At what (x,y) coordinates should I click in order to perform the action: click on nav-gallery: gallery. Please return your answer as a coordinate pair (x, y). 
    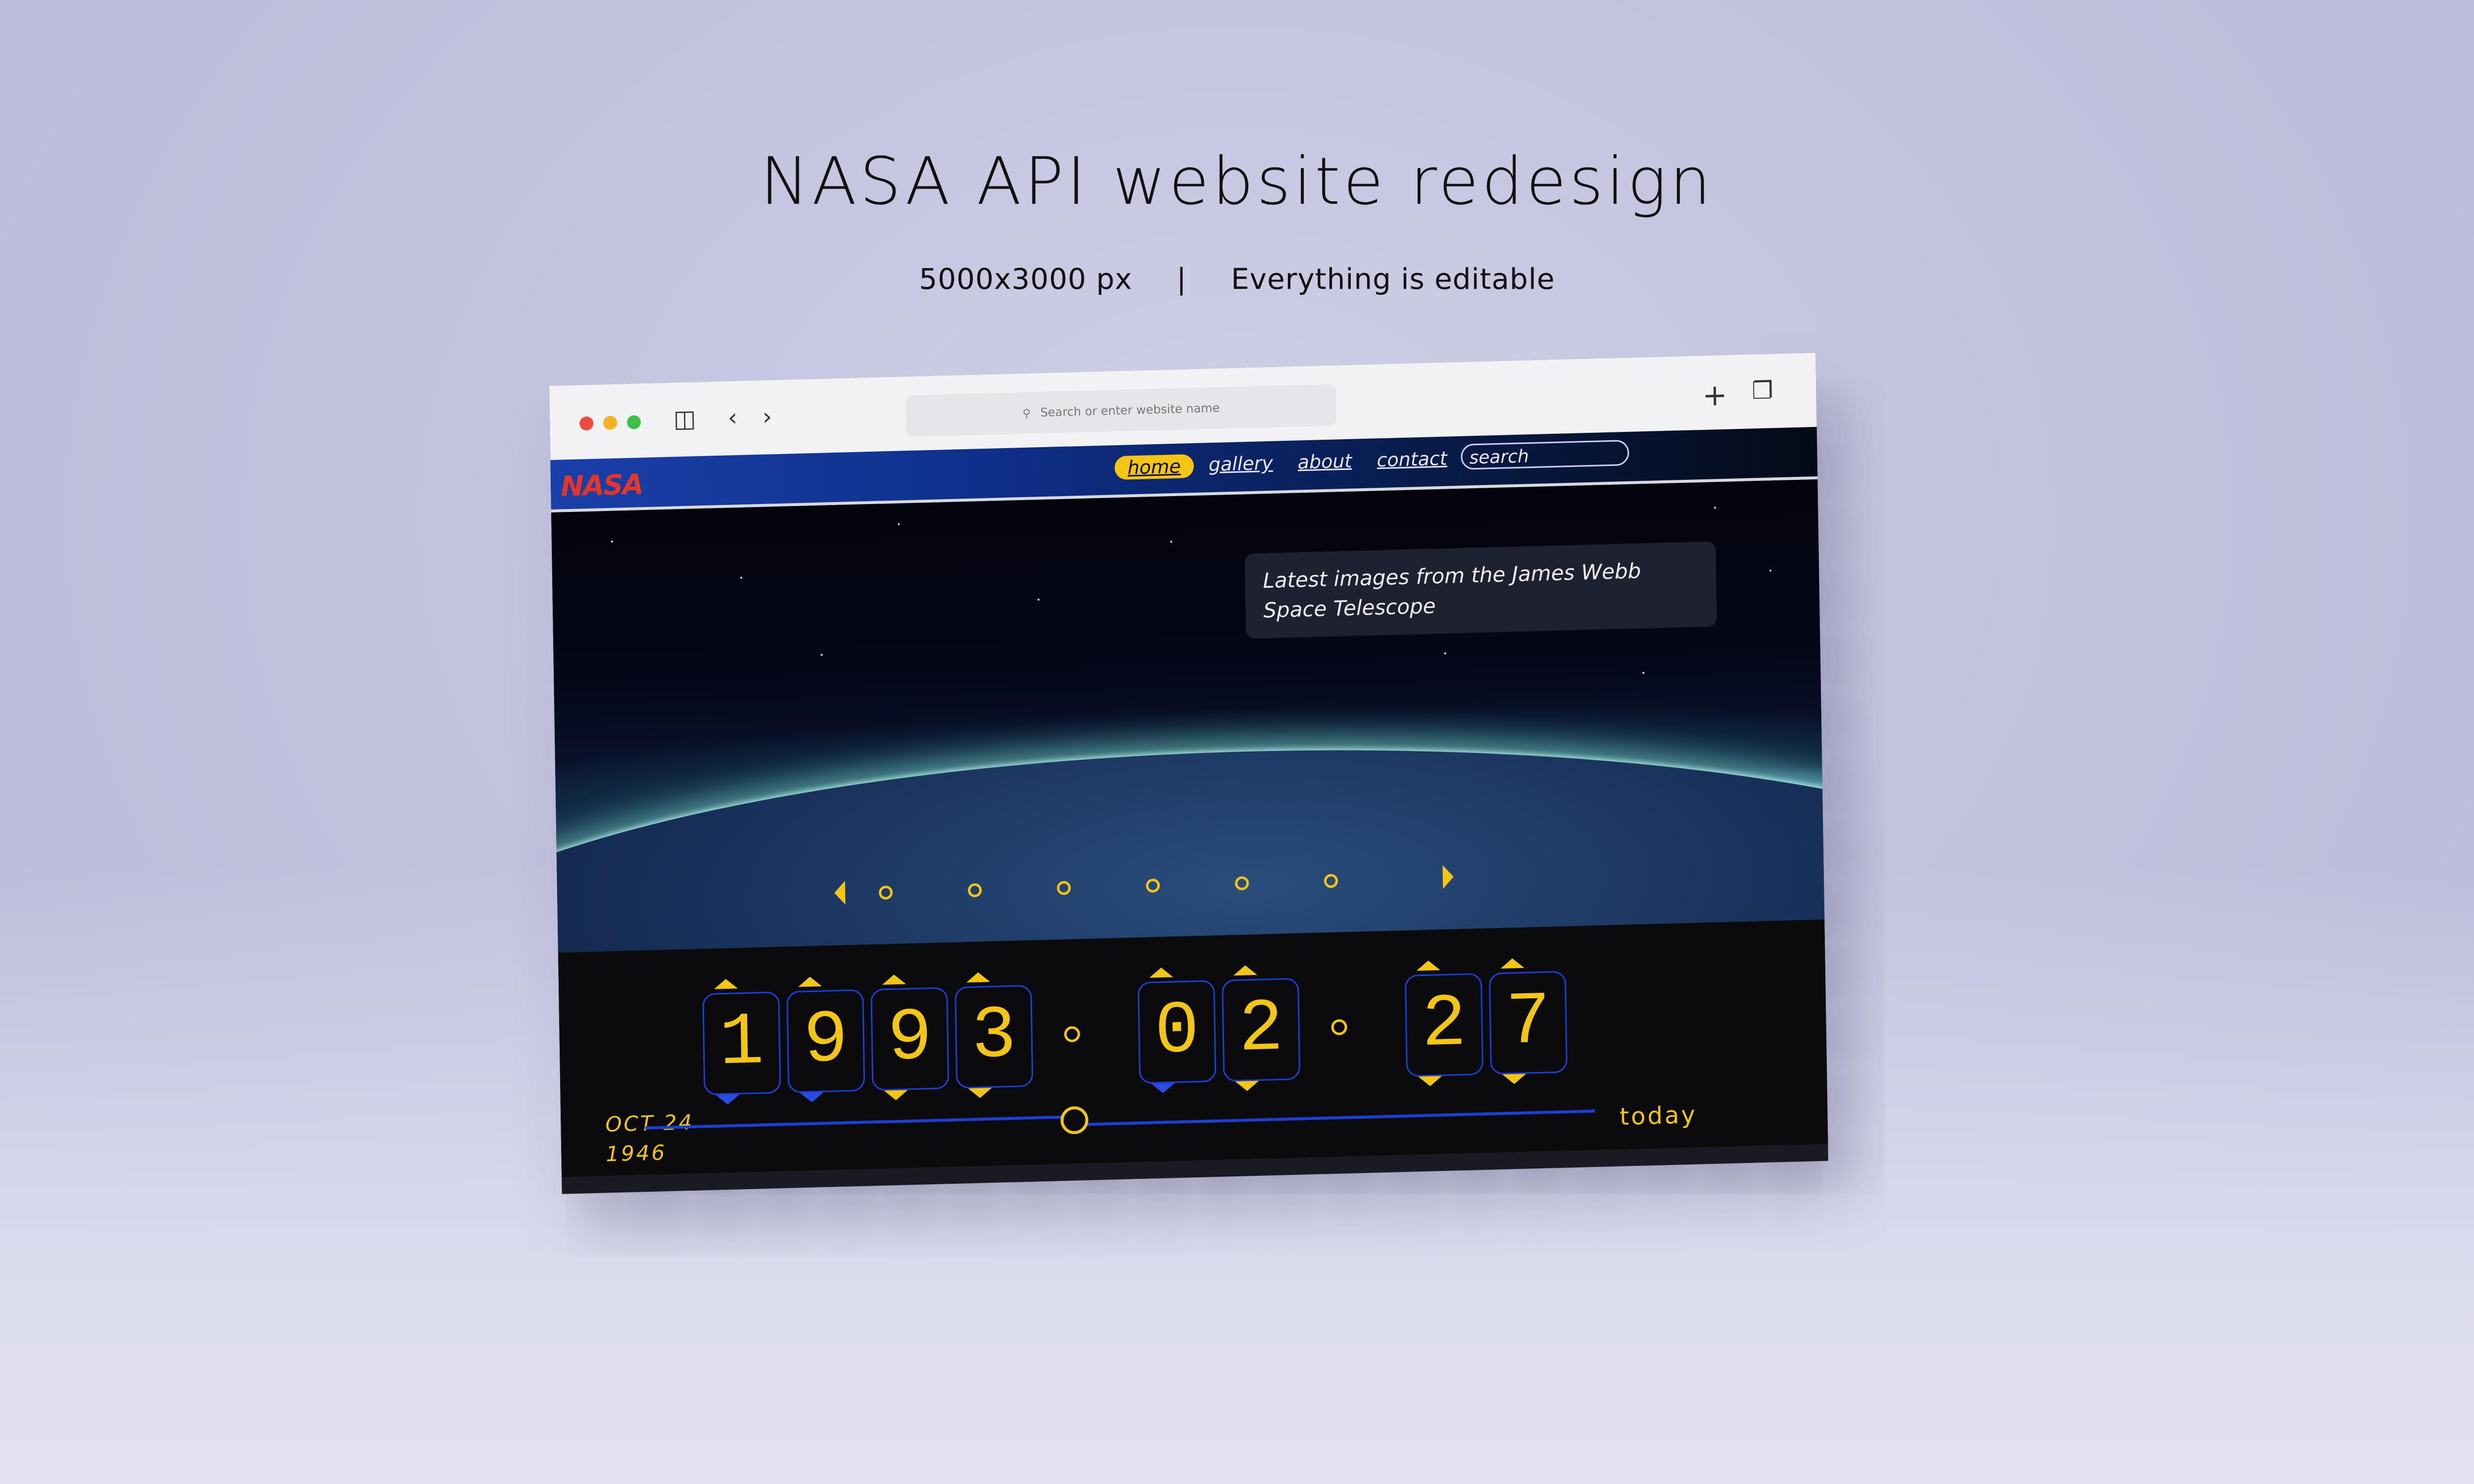
    Looking at the image, I should click on (1240, 463).